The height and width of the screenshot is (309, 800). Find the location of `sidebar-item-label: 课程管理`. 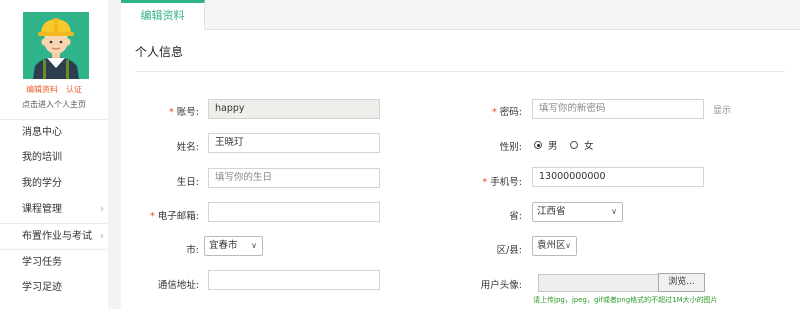

sidebar-item-label: 课程管理 is located at coordinates (42, 209).